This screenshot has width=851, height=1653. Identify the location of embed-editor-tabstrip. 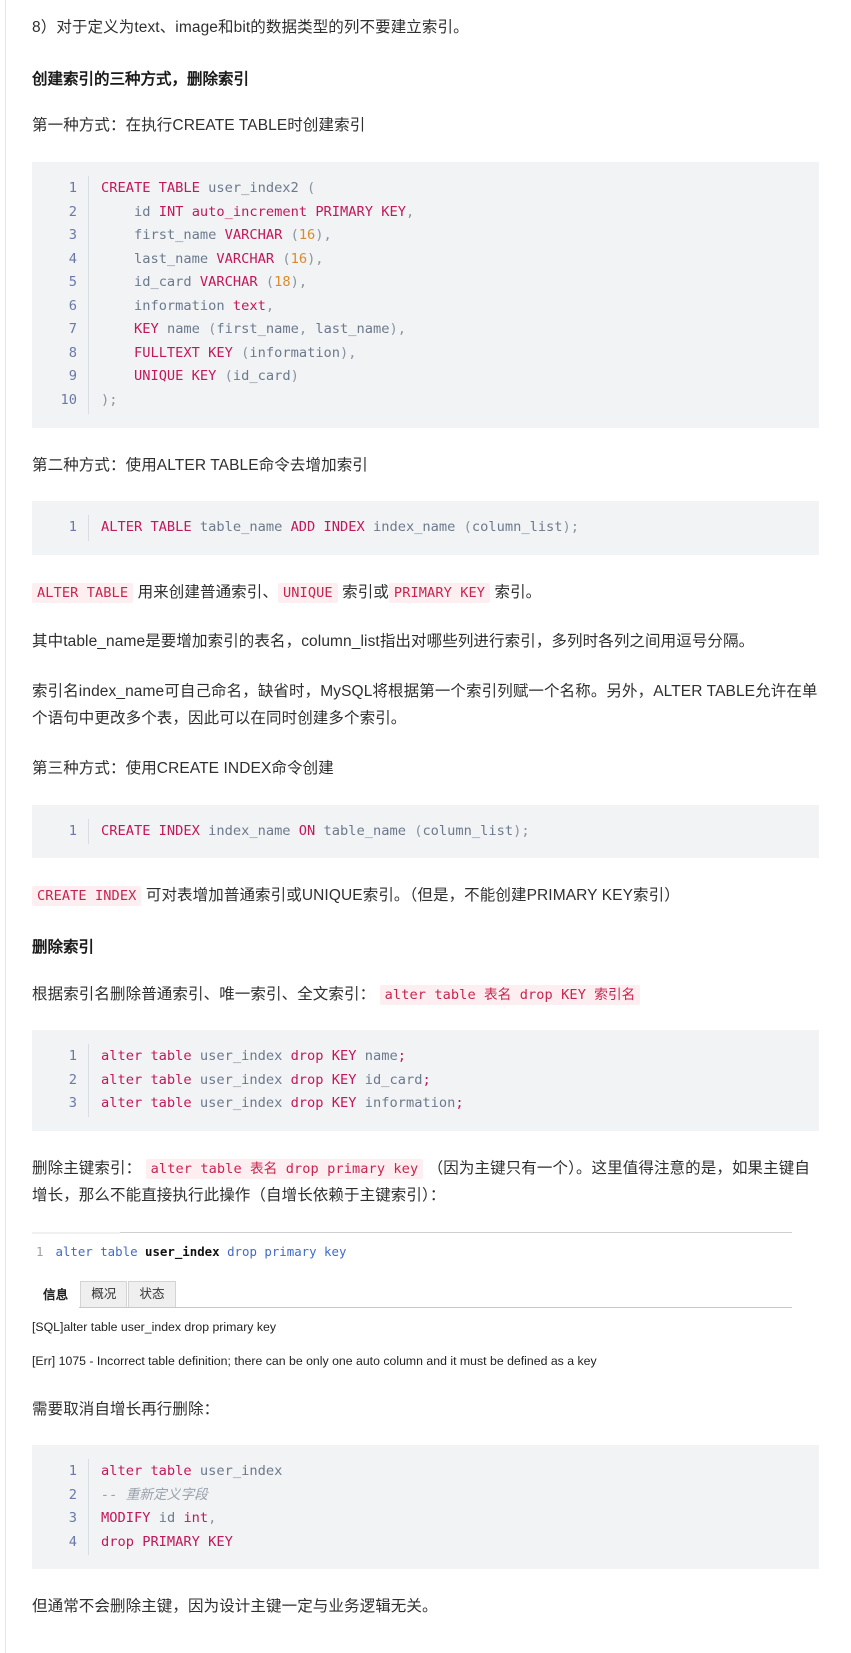
(412, 1234).